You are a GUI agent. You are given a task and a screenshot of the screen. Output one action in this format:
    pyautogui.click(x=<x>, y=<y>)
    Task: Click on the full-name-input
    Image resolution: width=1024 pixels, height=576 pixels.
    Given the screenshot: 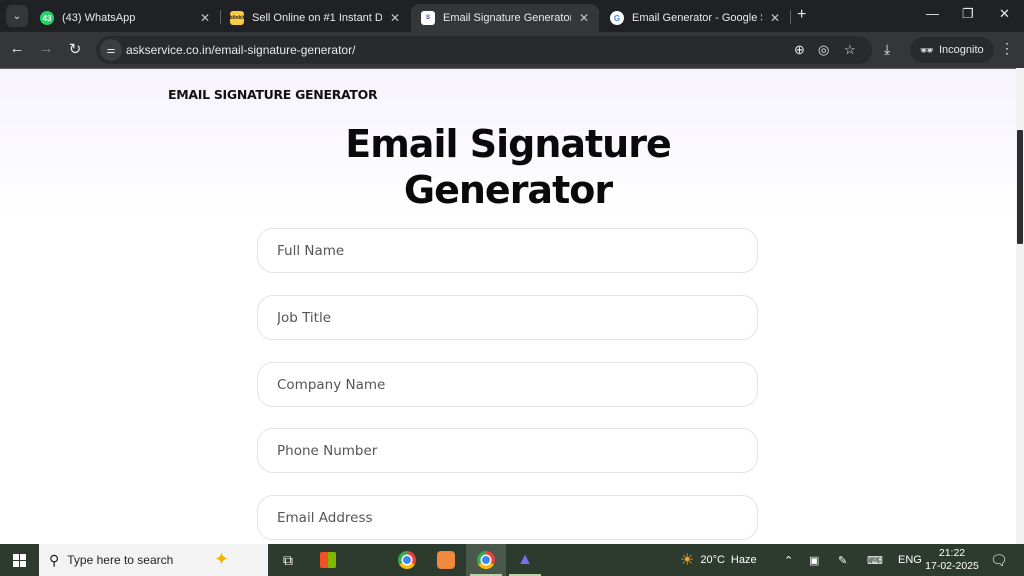 What is the action you would take?
    pyautogui.click(x=507, y=250)
    